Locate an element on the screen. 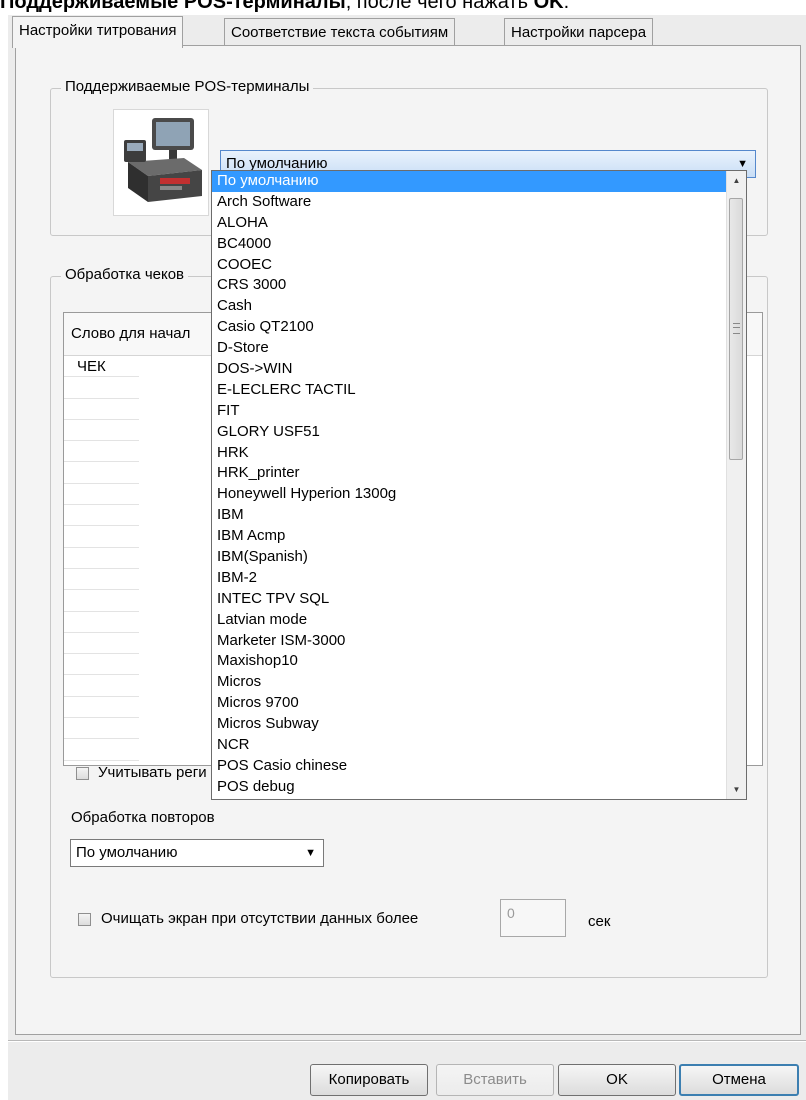 The width and height of the screenshot is (806, 1100). dropdown-option: Micros 9700 is located at coordinates (469, 703).